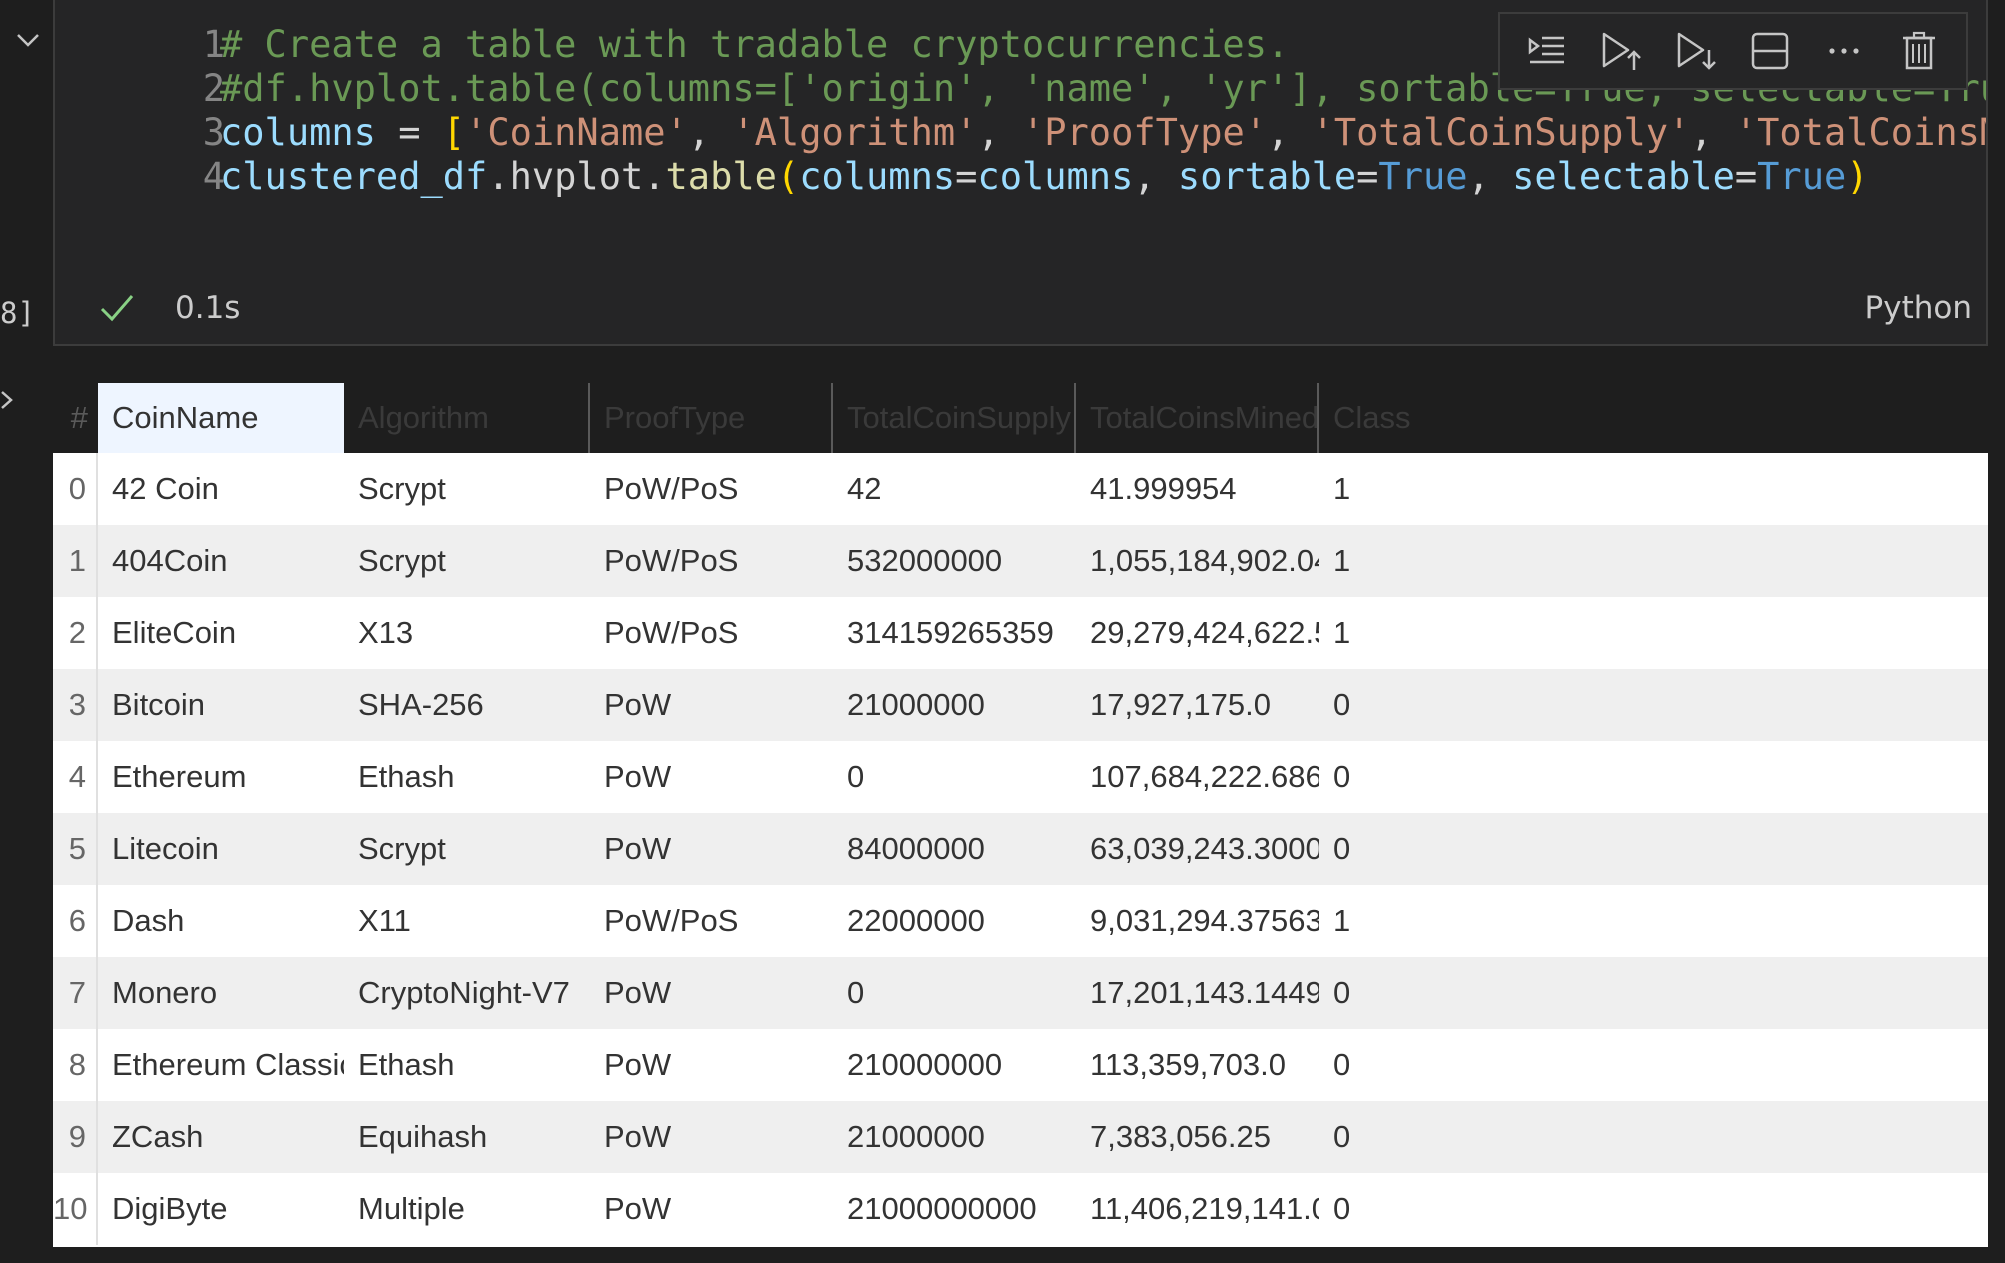  Describe the element at coordinates (221, 777) in the screenshot. I see `table-cell: Ethereum` at that location.